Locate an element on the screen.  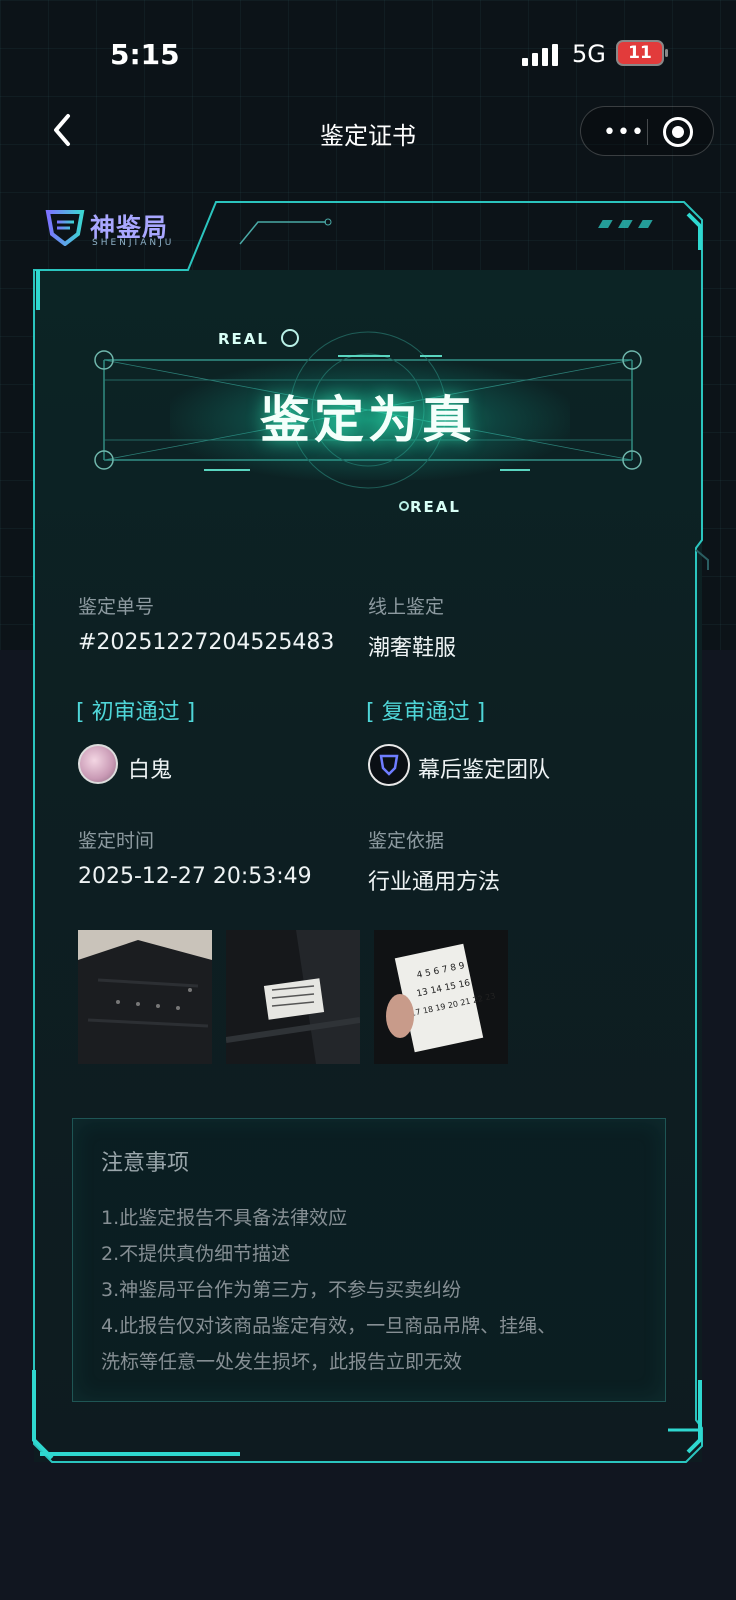
signal-icon is located at coordinates (540, 55).